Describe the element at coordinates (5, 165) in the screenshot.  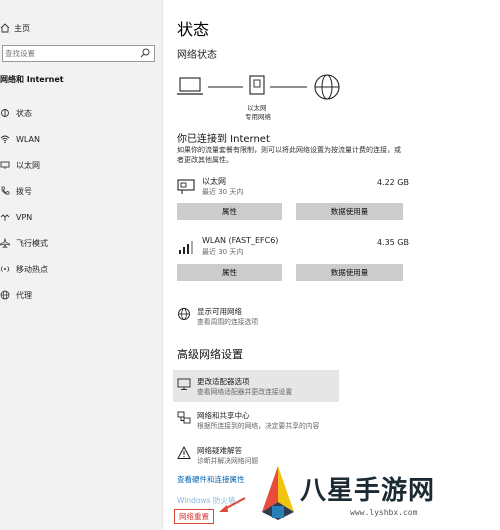
I see `ethernet-icon` at that location.